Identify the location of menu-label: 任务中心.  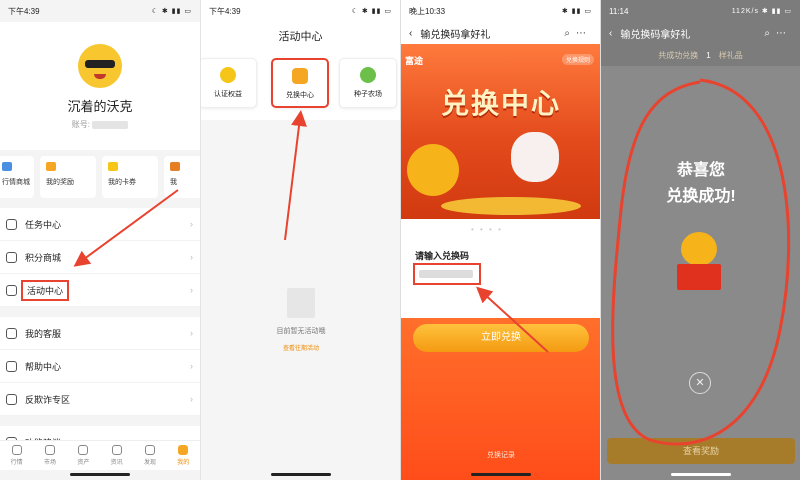
(43, 224).